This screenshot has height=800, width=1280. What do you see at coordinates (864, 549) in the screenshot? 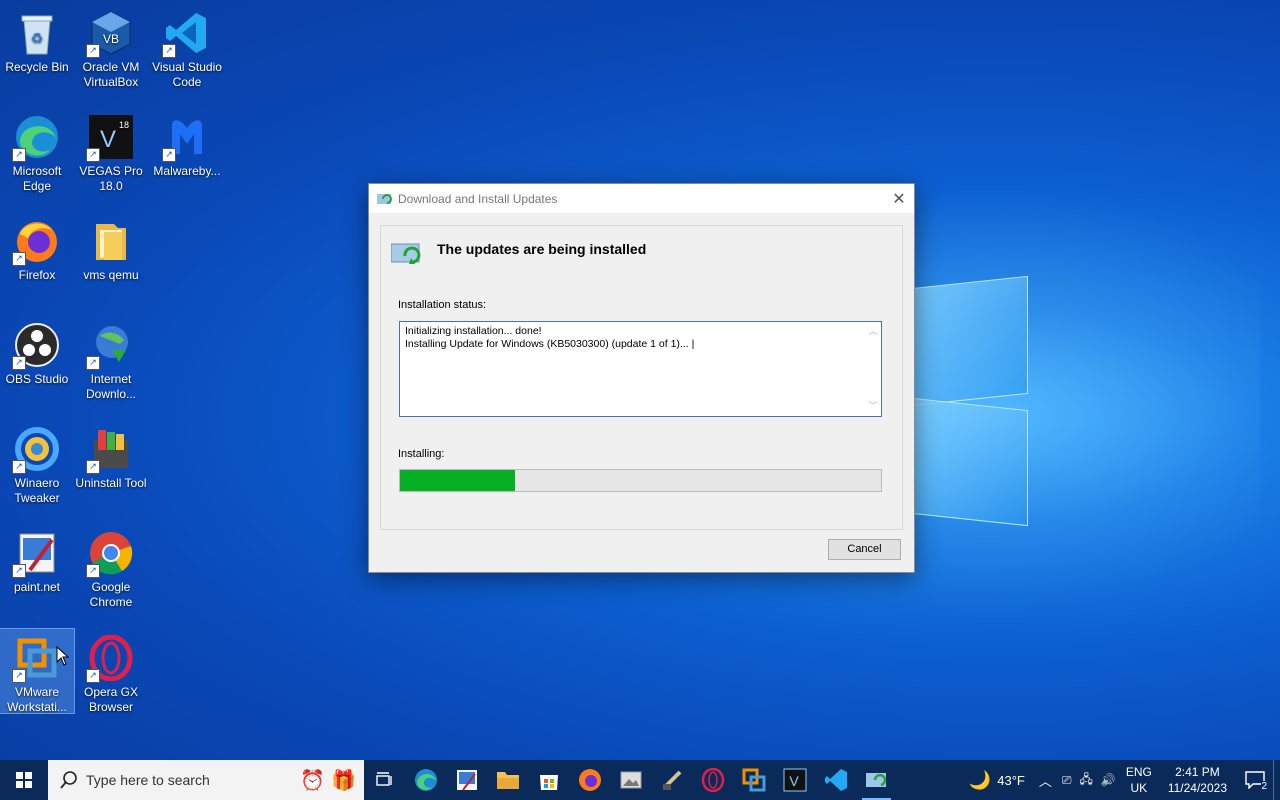
I see `cancel-button: Cancel` at bounding box center [864, 549].